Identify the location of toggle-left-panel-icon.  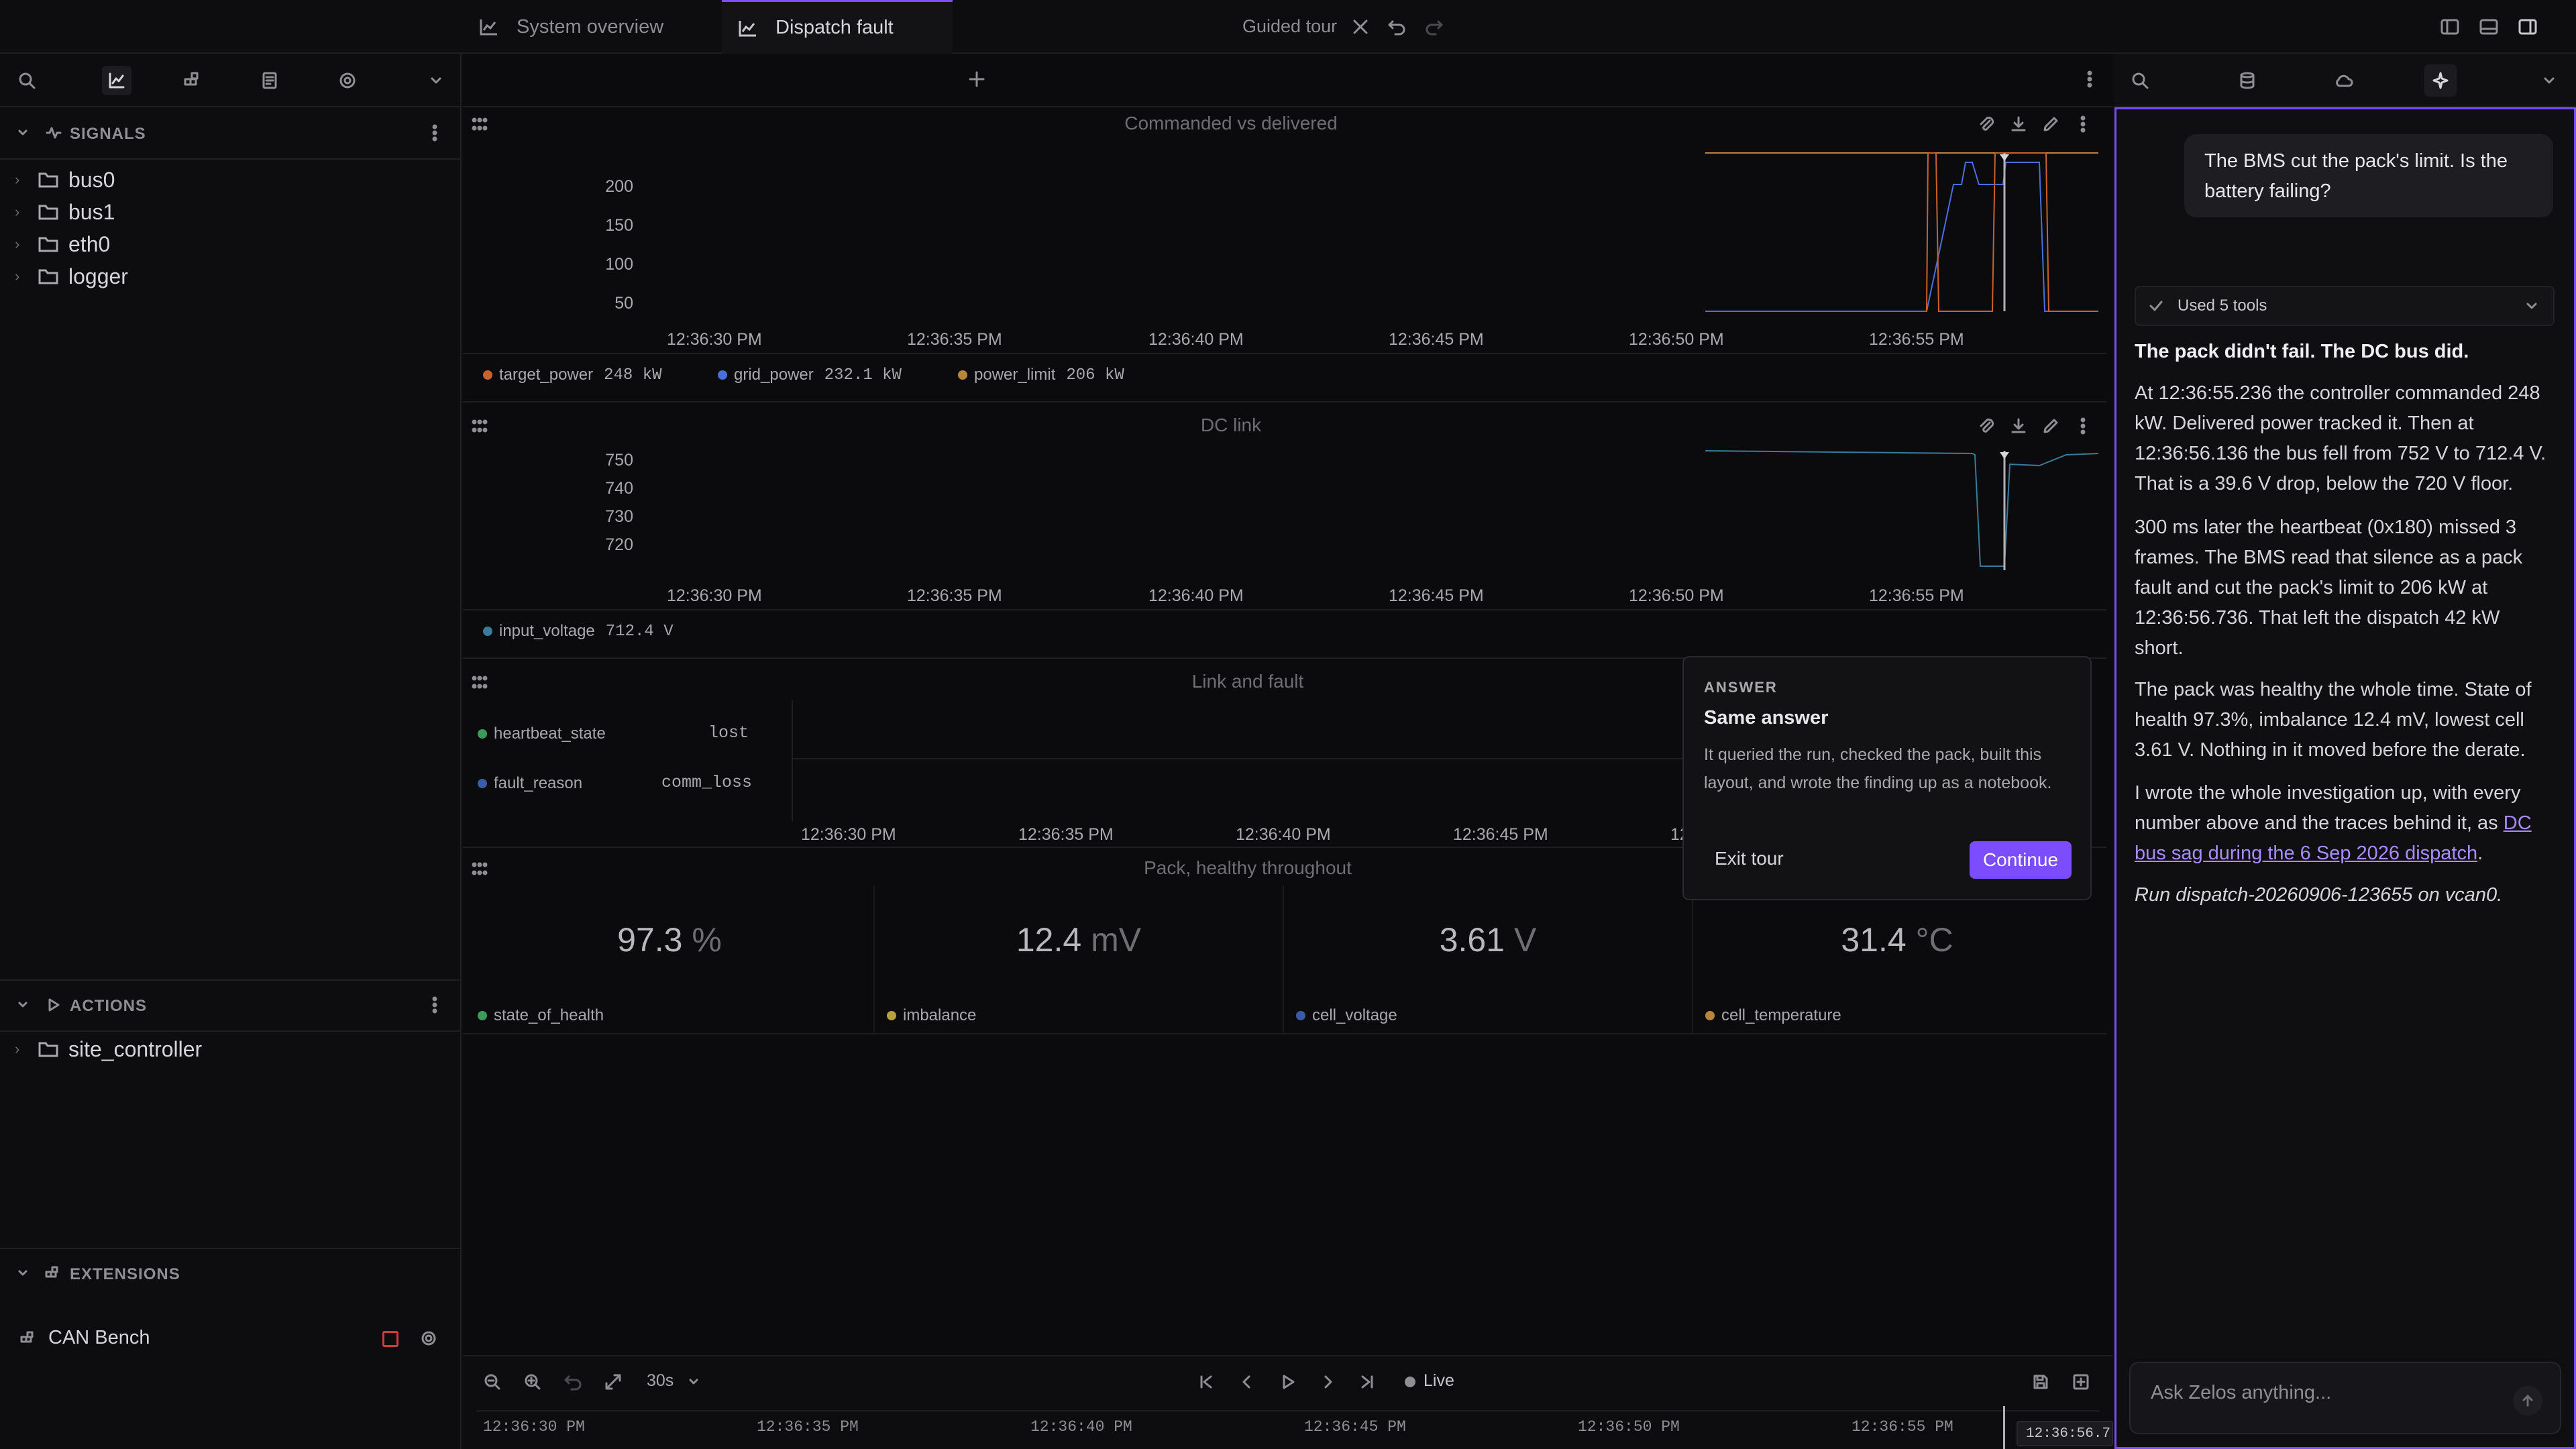
(2449, 26).